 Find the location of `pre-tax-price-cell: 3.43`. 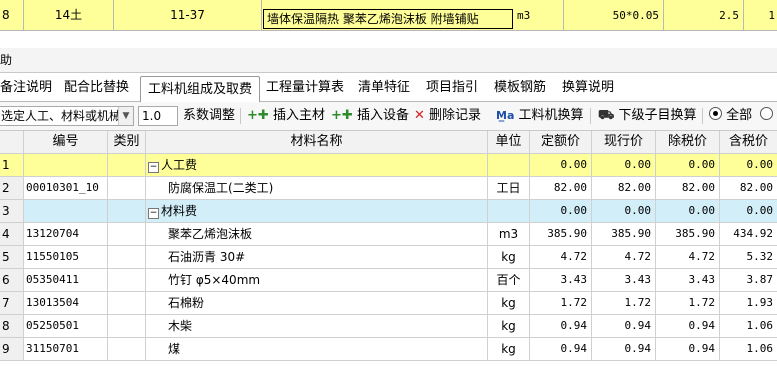

pre-tax-price-cell: 3.43 is located at coordinates (688, 280).